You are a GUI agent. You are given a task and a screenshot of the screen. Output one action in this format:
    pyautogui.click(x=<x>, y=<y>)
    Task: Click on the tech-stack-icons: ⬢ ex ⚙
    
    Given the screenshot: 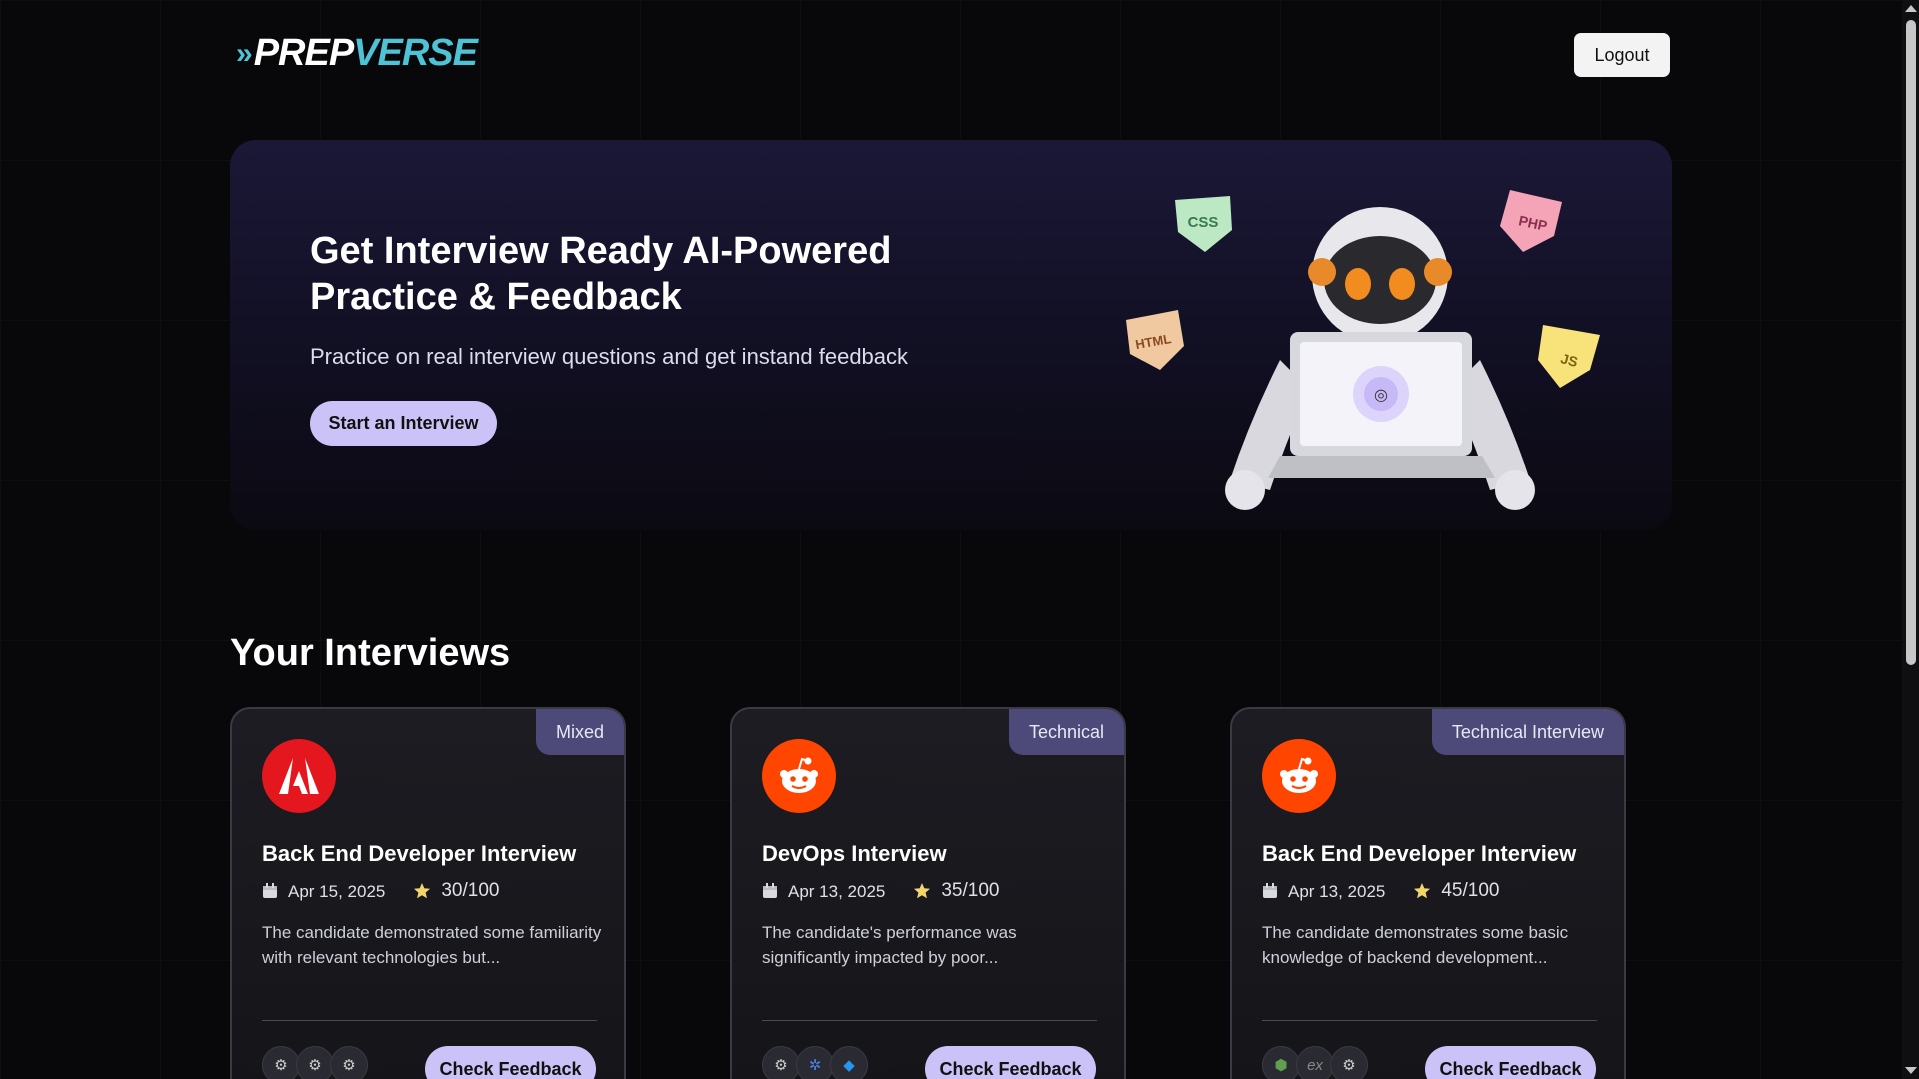 What is the action you would take?
    pyautogui.click(x=1315, y=1062)
    